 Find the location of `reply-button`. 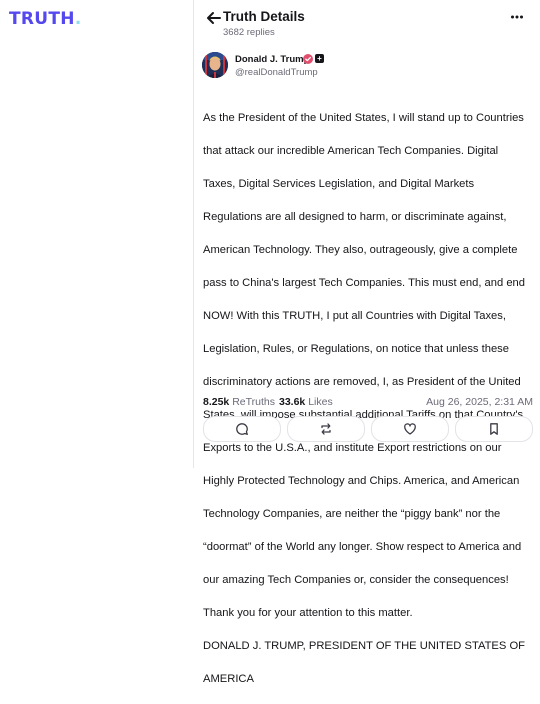

reply-button is located at coordinates (242, 429).